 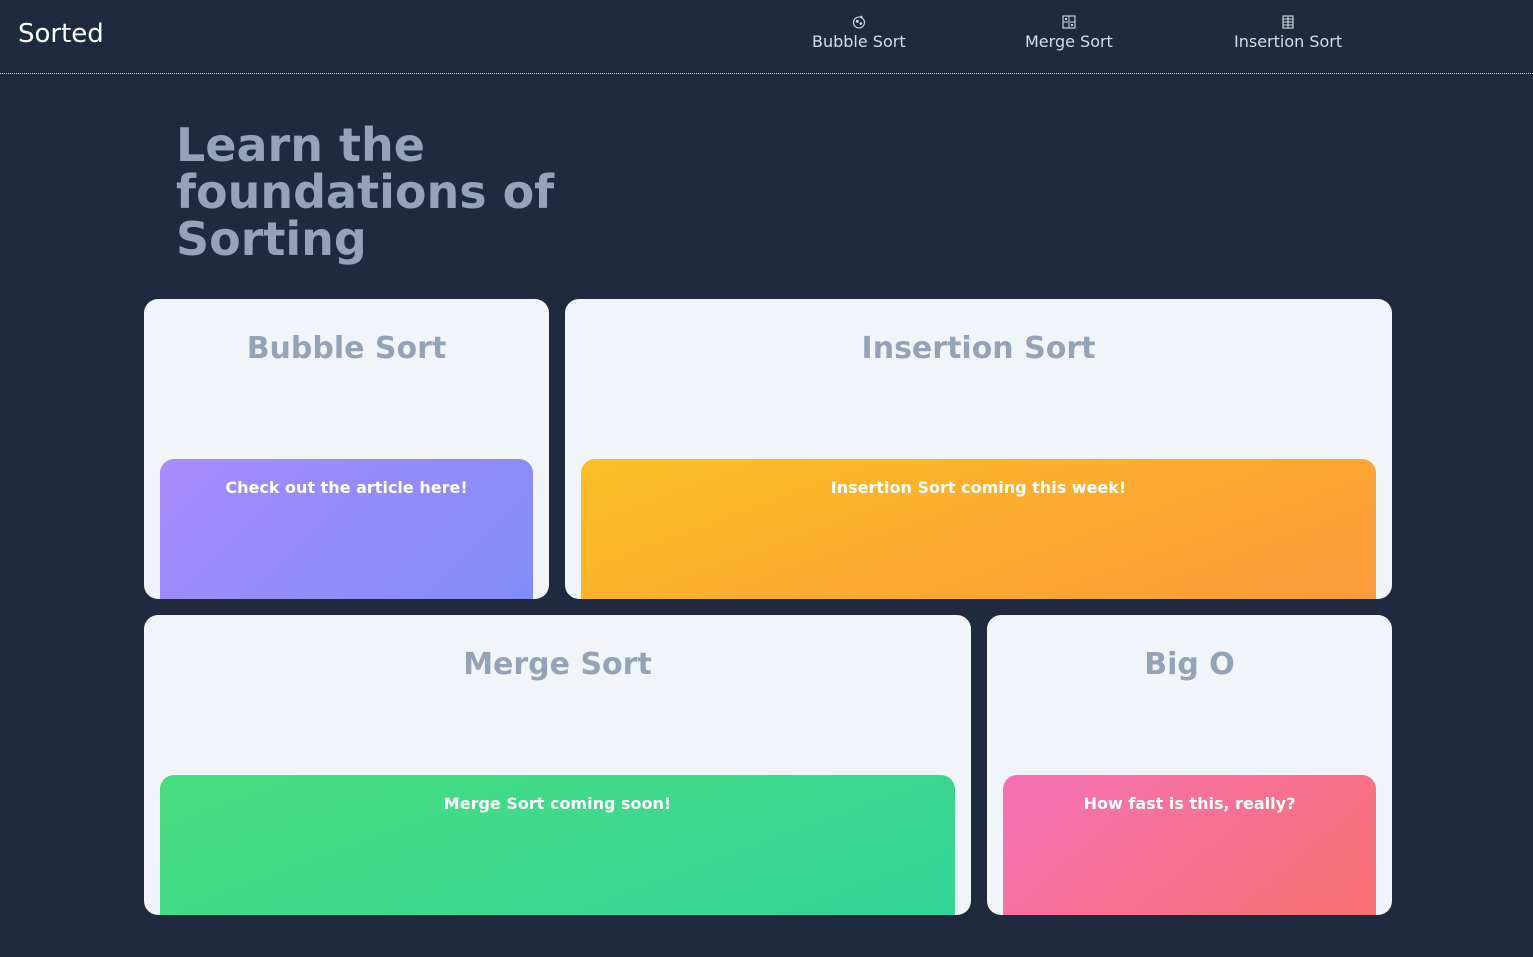 I want to click on bubbles-icon, so click(x=858, y=22).